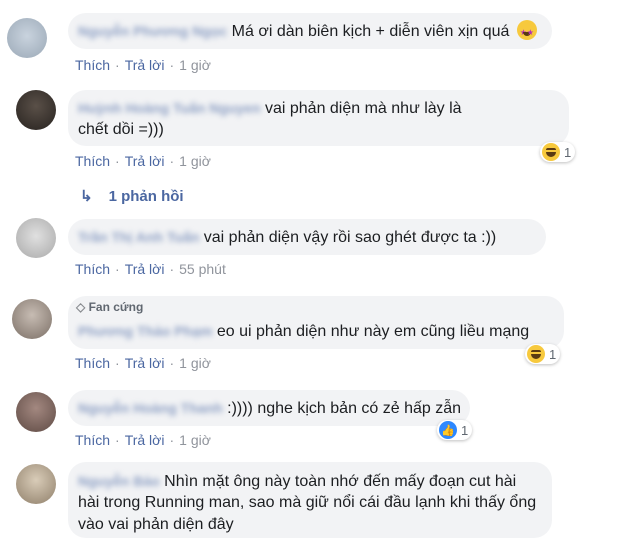 This screenshot has width=620, height=541. Describe the element at coordinates (363, 108) in the screenshot. I see `comment-text: vai phản diện mà như lày là` at that location.